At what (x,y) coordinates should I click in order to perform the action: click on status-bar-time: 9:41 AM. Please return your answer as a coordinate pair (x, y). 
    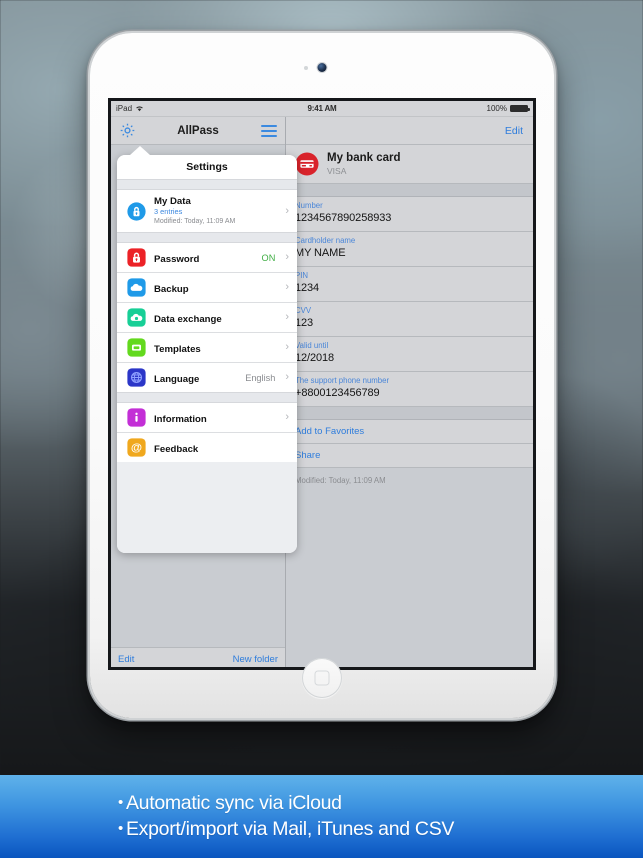
    Looking at the image, I should click on (322, 108).